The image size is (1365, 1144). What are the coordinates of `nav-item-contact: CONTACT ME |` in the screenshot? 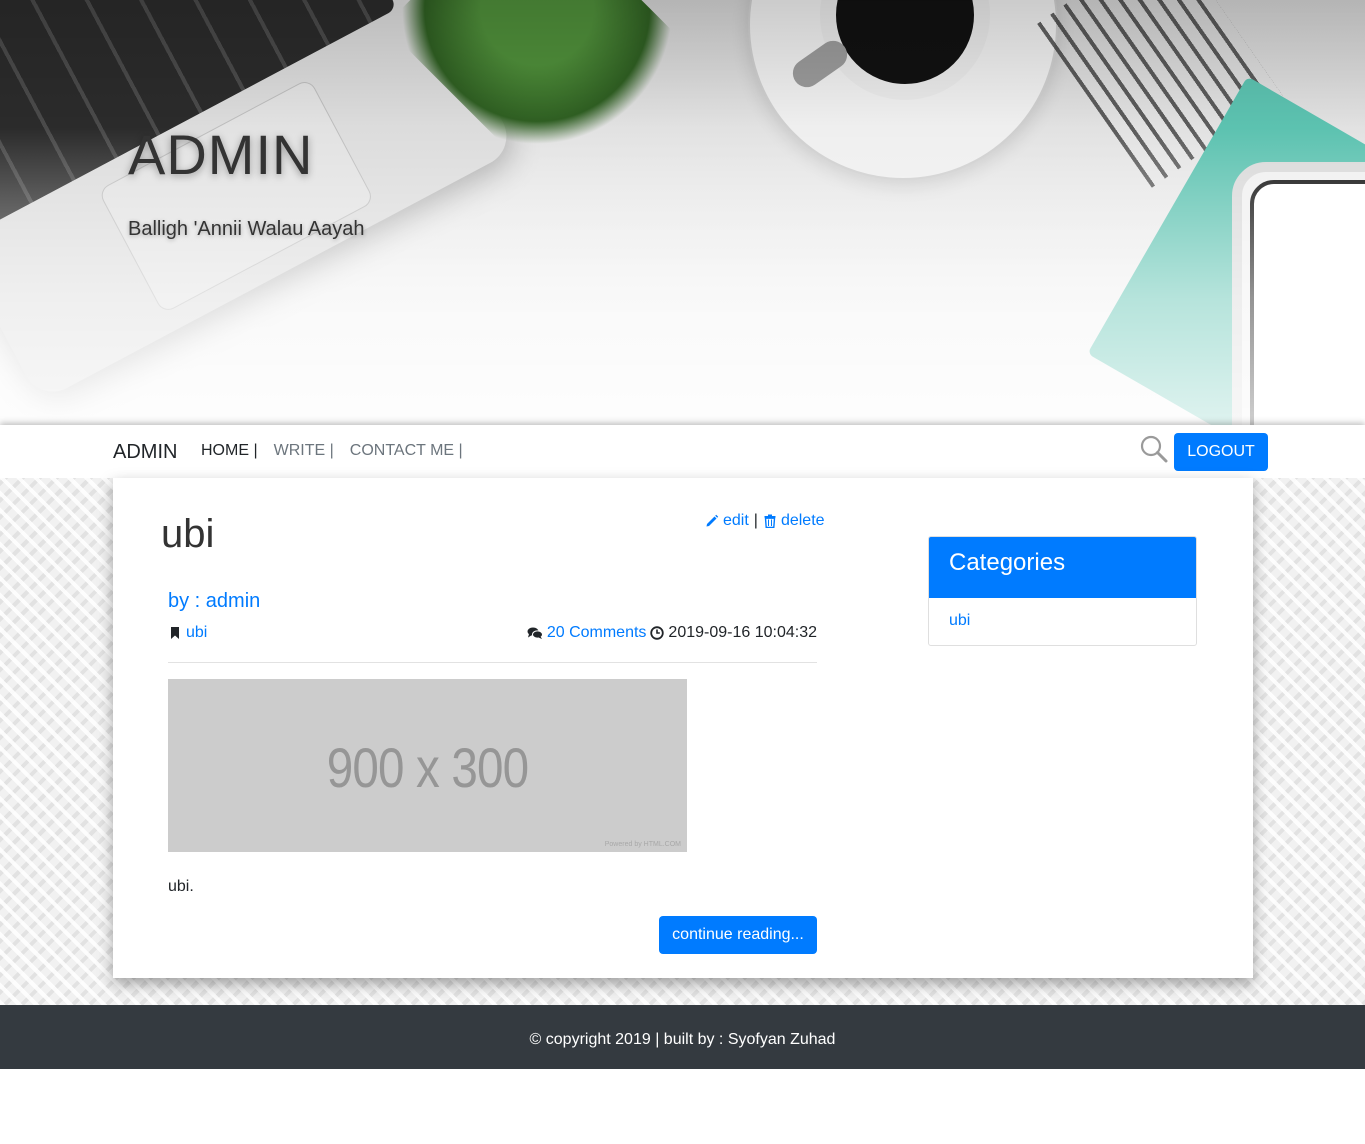 It's located at (406, 451).